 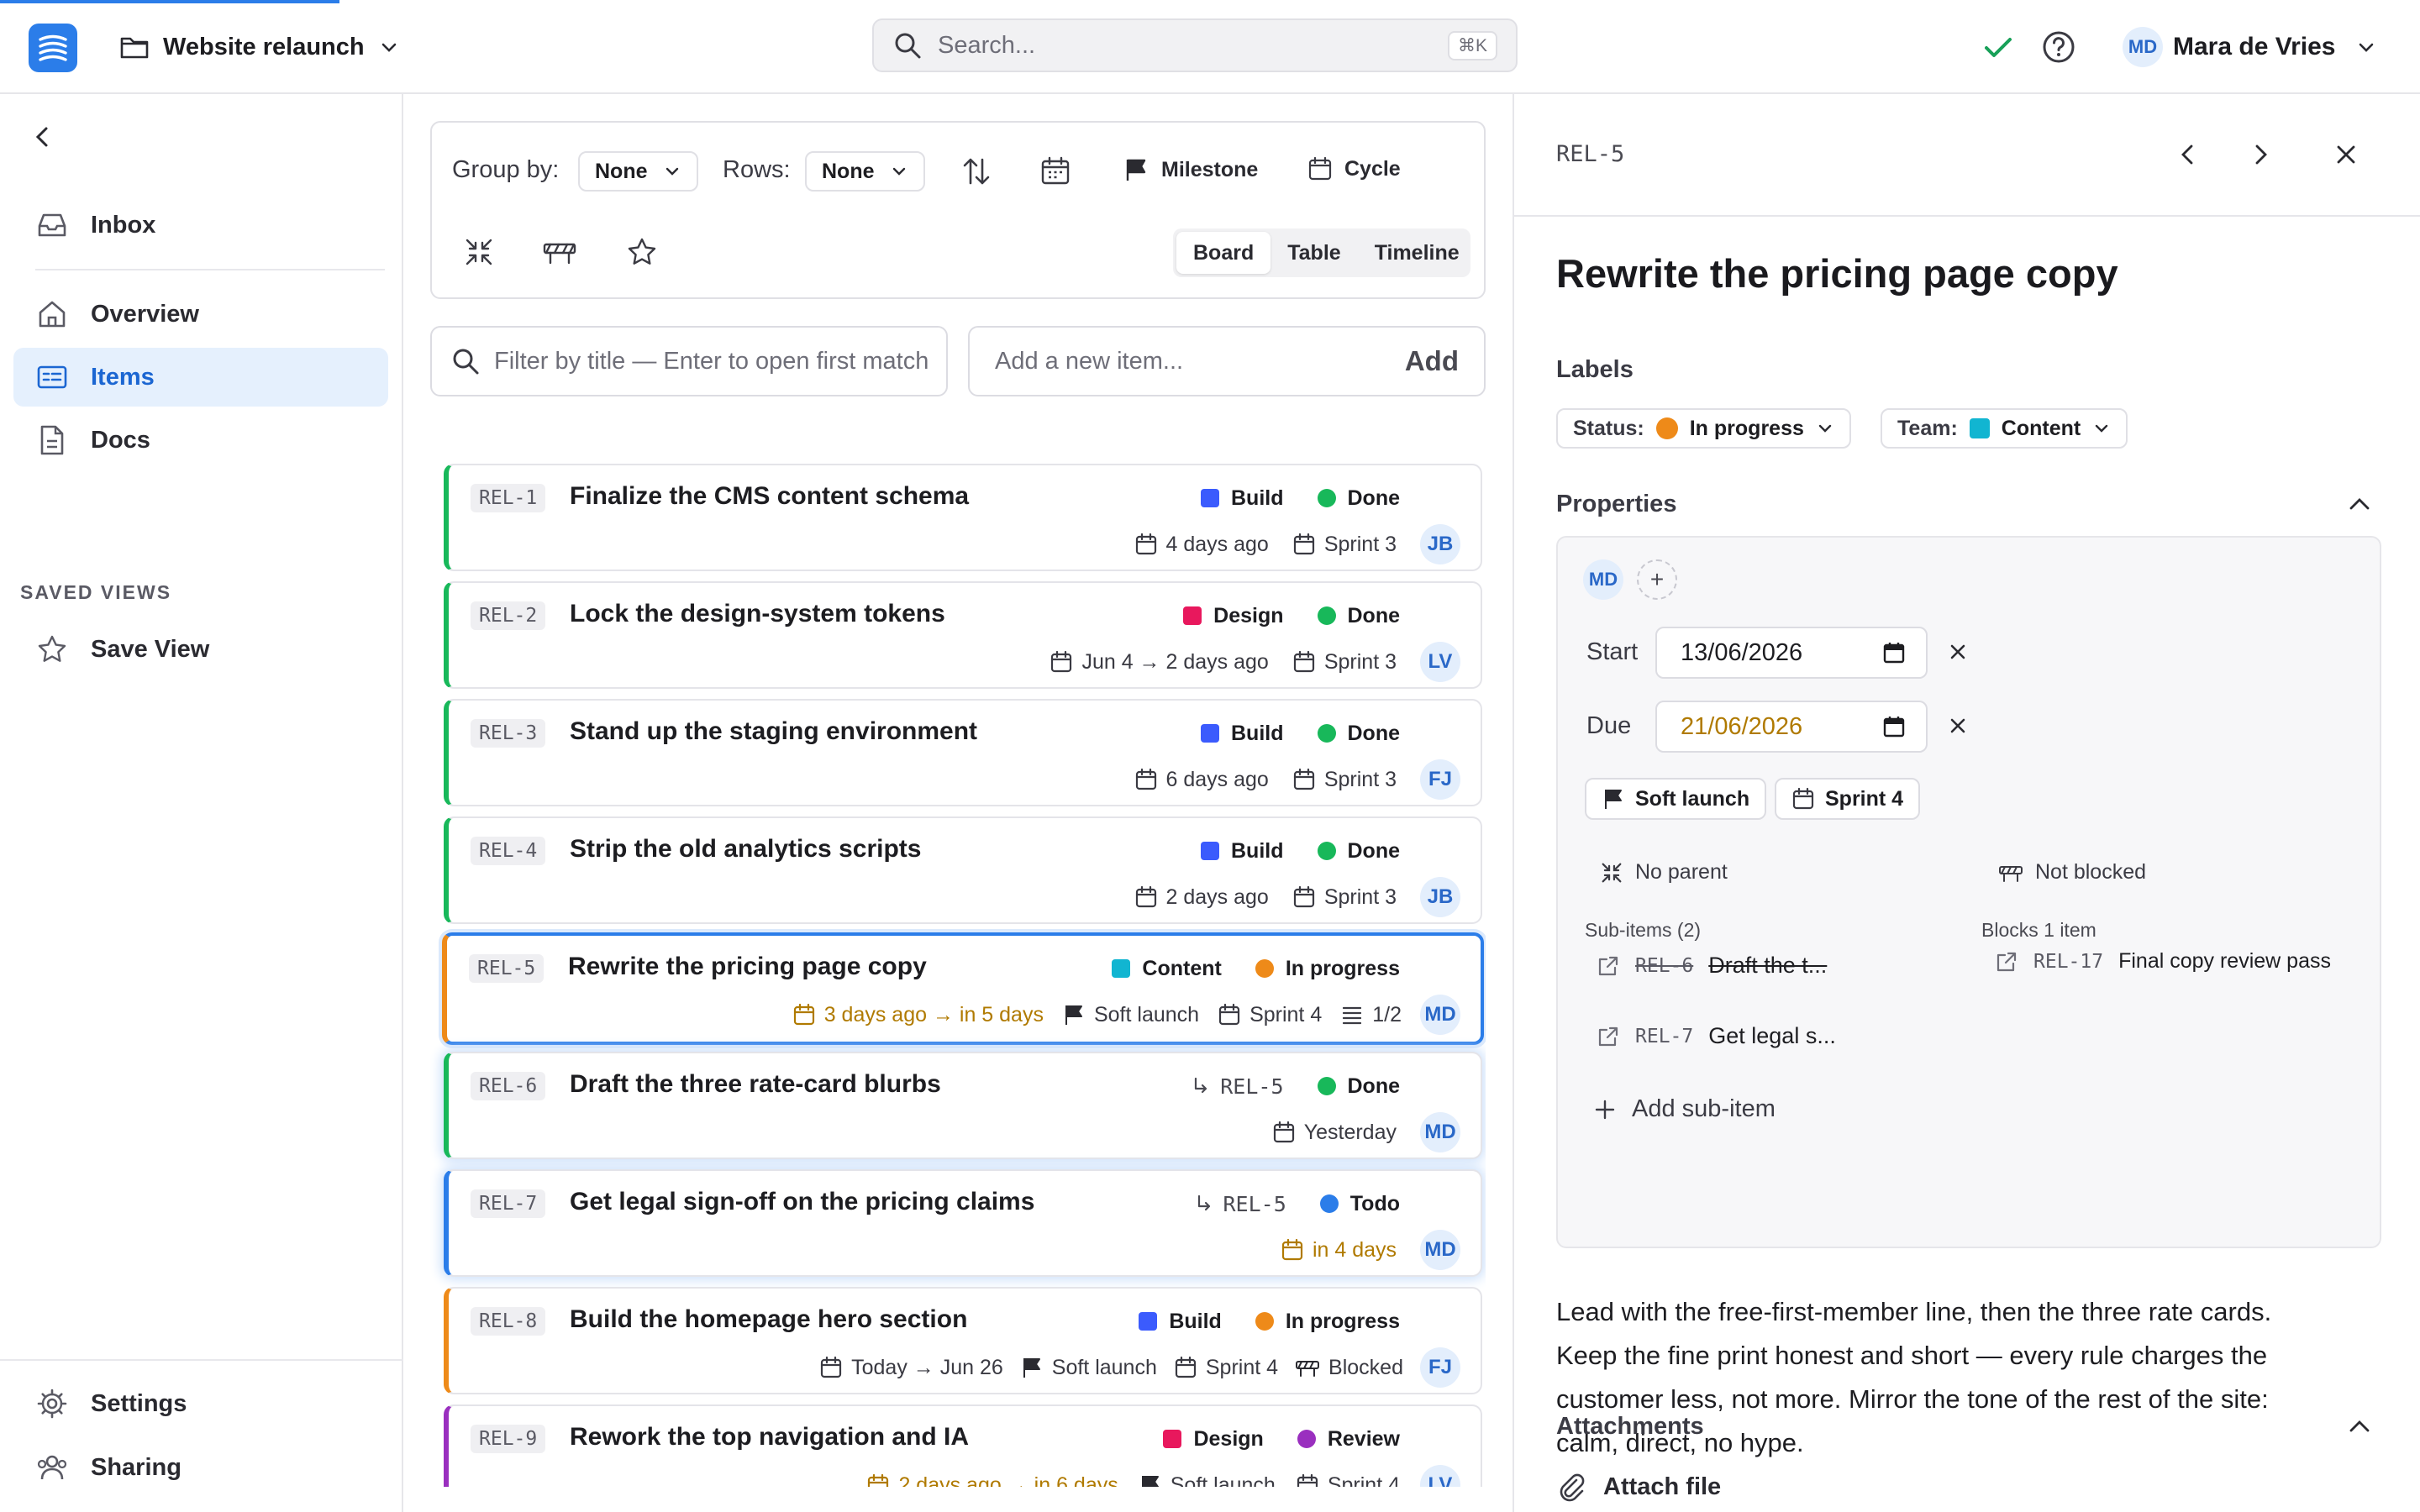 I want to click on assignee-avatar: FJ, so click(x=1440, y=1367).